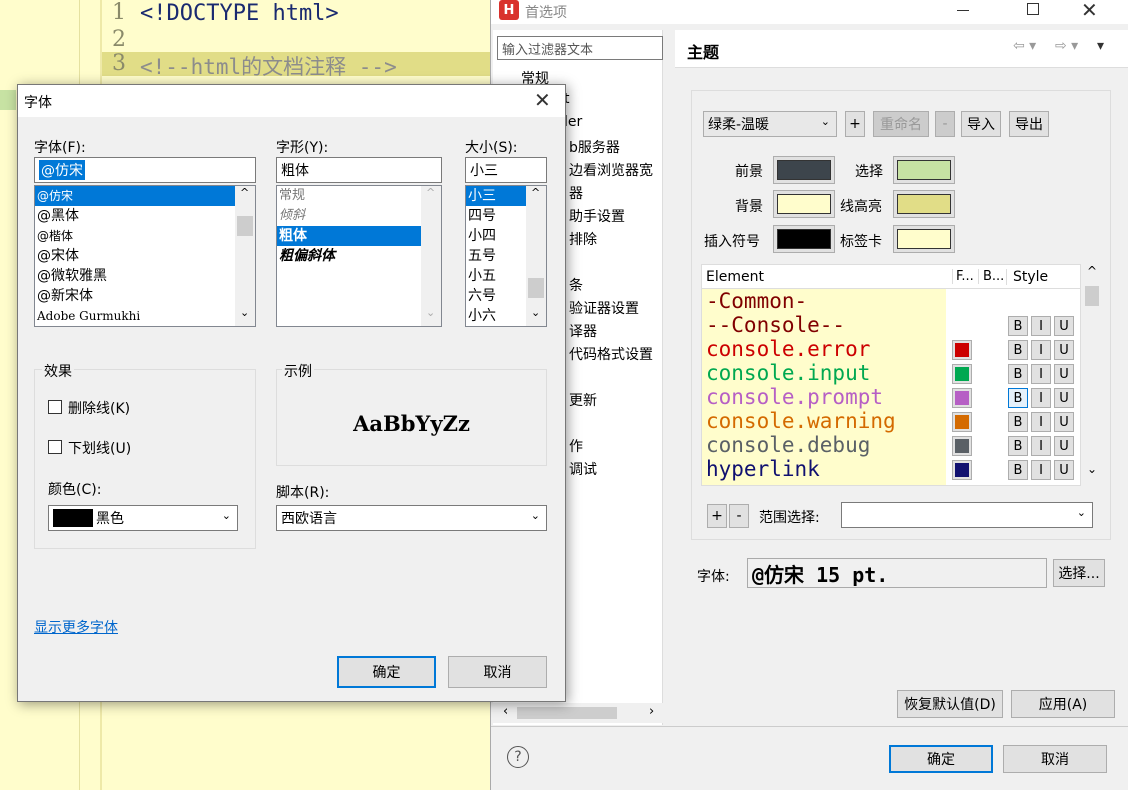 The image size is (1128, 790). Describe the element at coordinates (604, 308) in the screenshot. I see `tree-item: 验证器设置` at that location.